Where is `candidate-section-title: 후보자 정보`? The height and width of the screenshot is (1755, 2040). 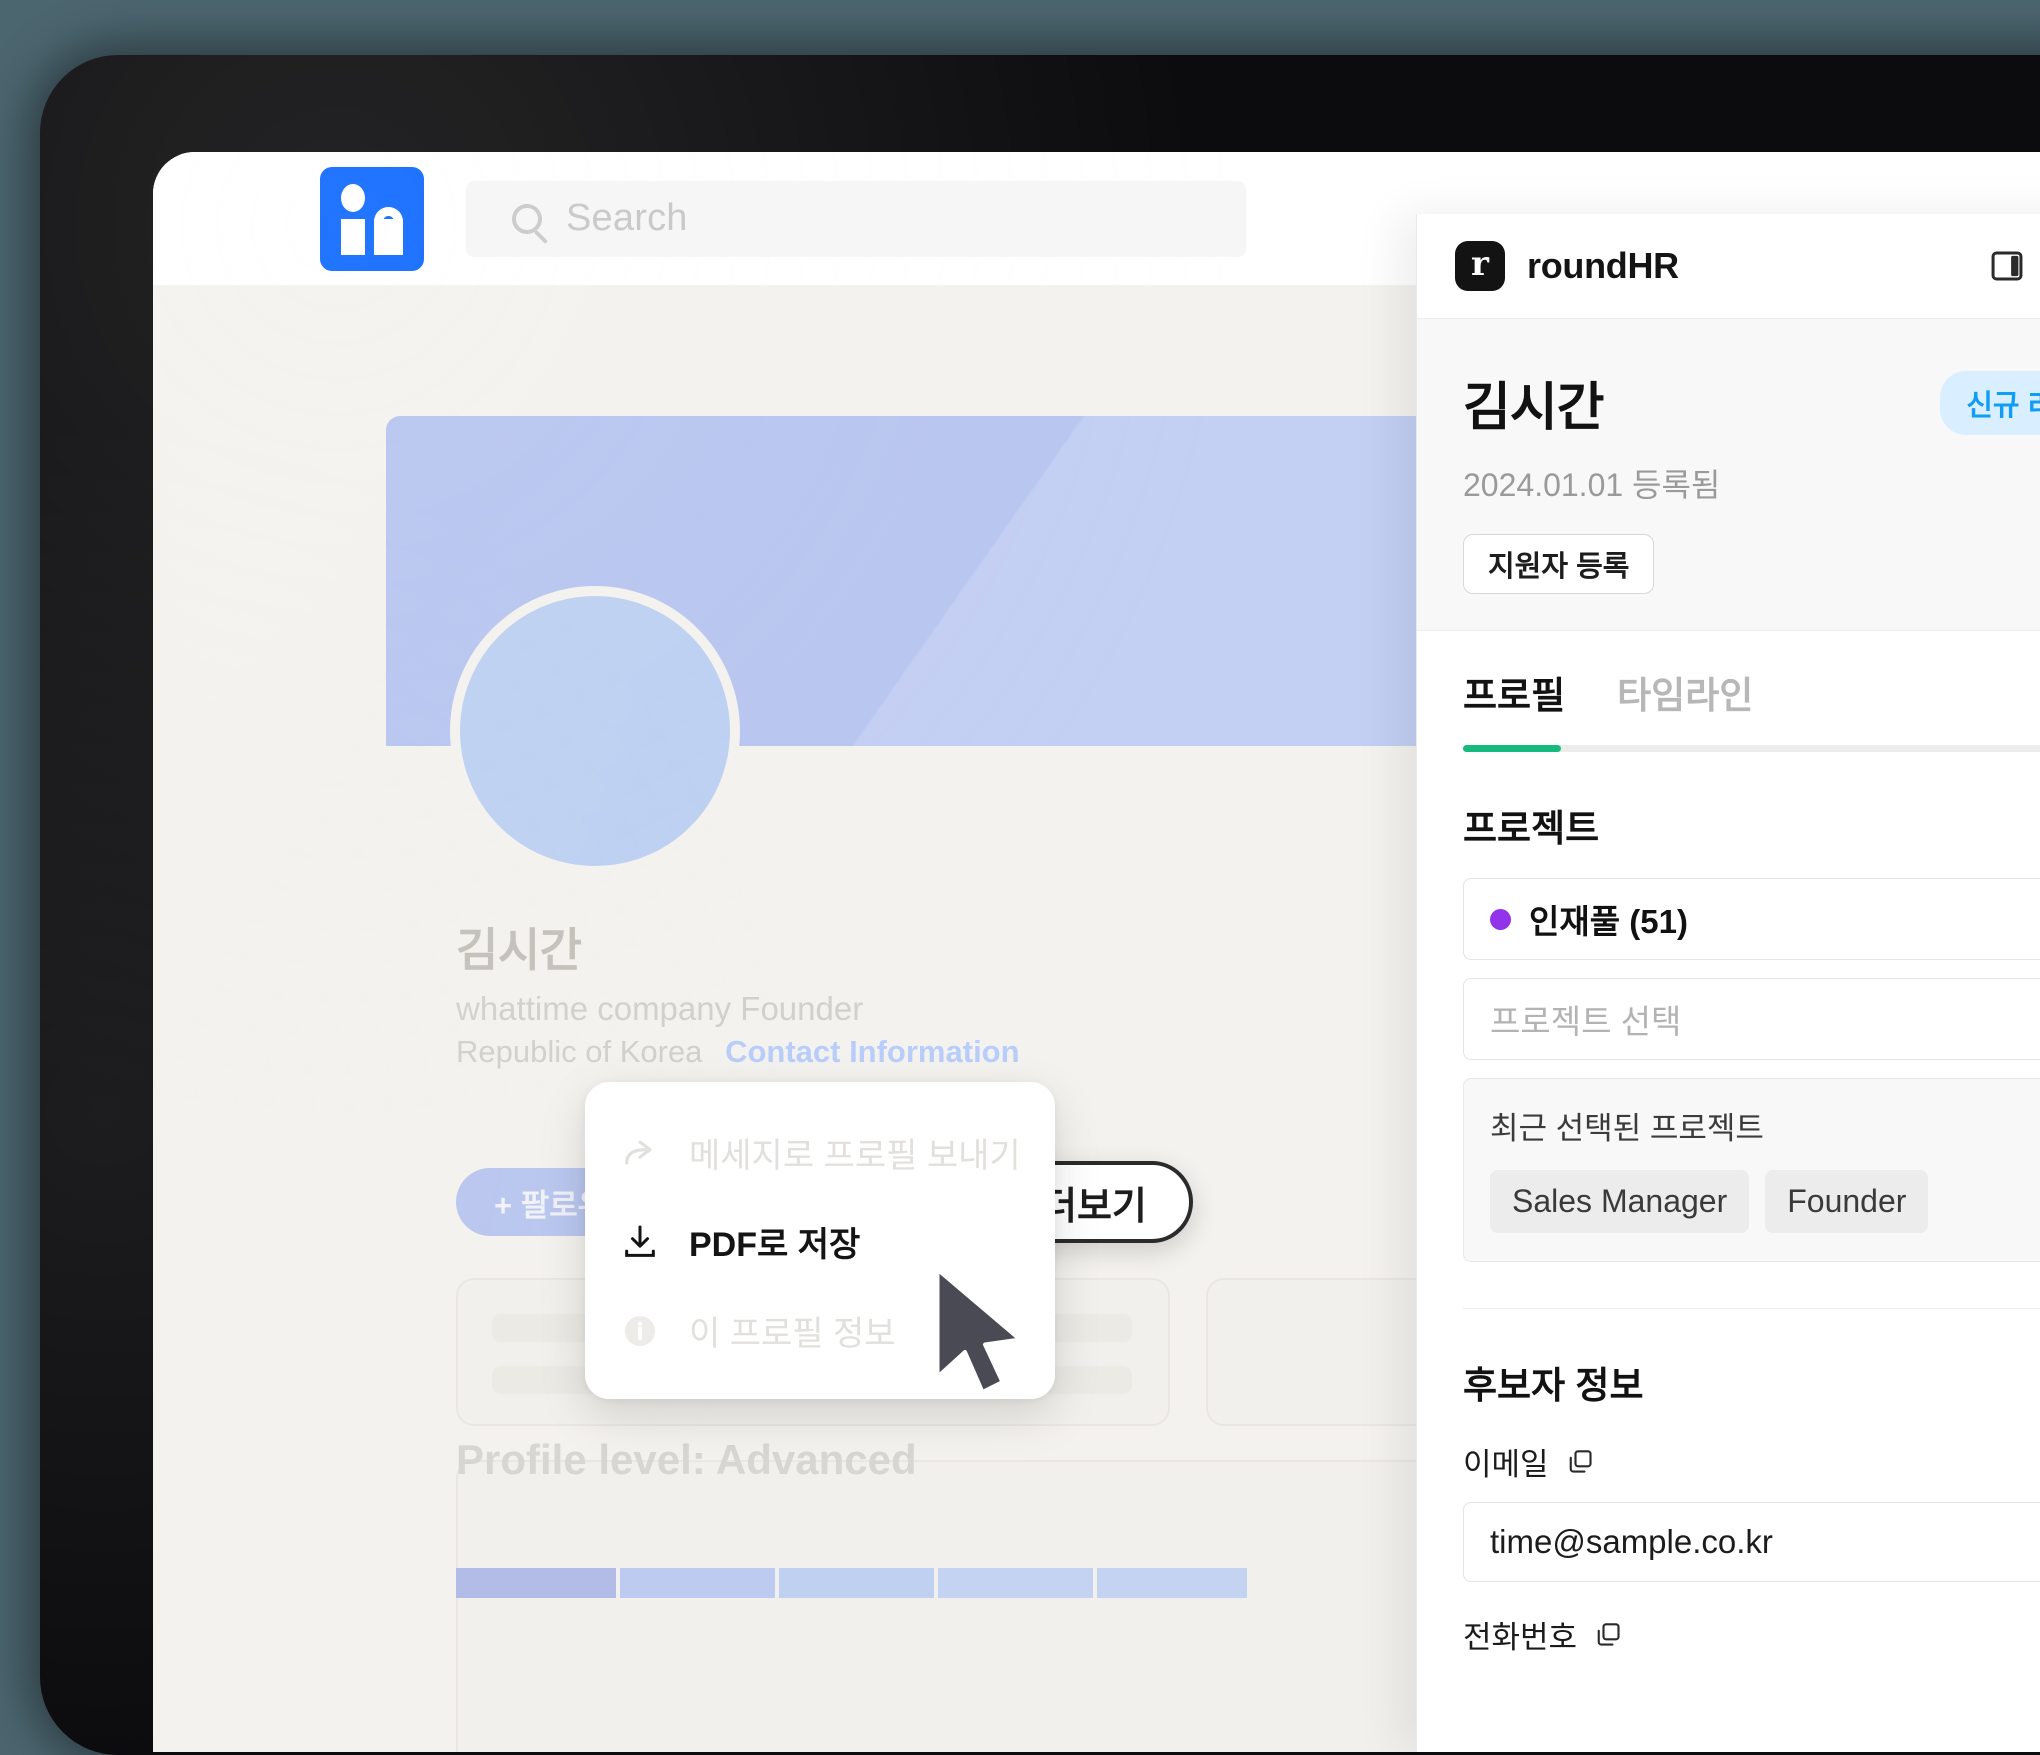
candidate-section-title: 후보자 정보 is located at coordinates (1553, 1385).